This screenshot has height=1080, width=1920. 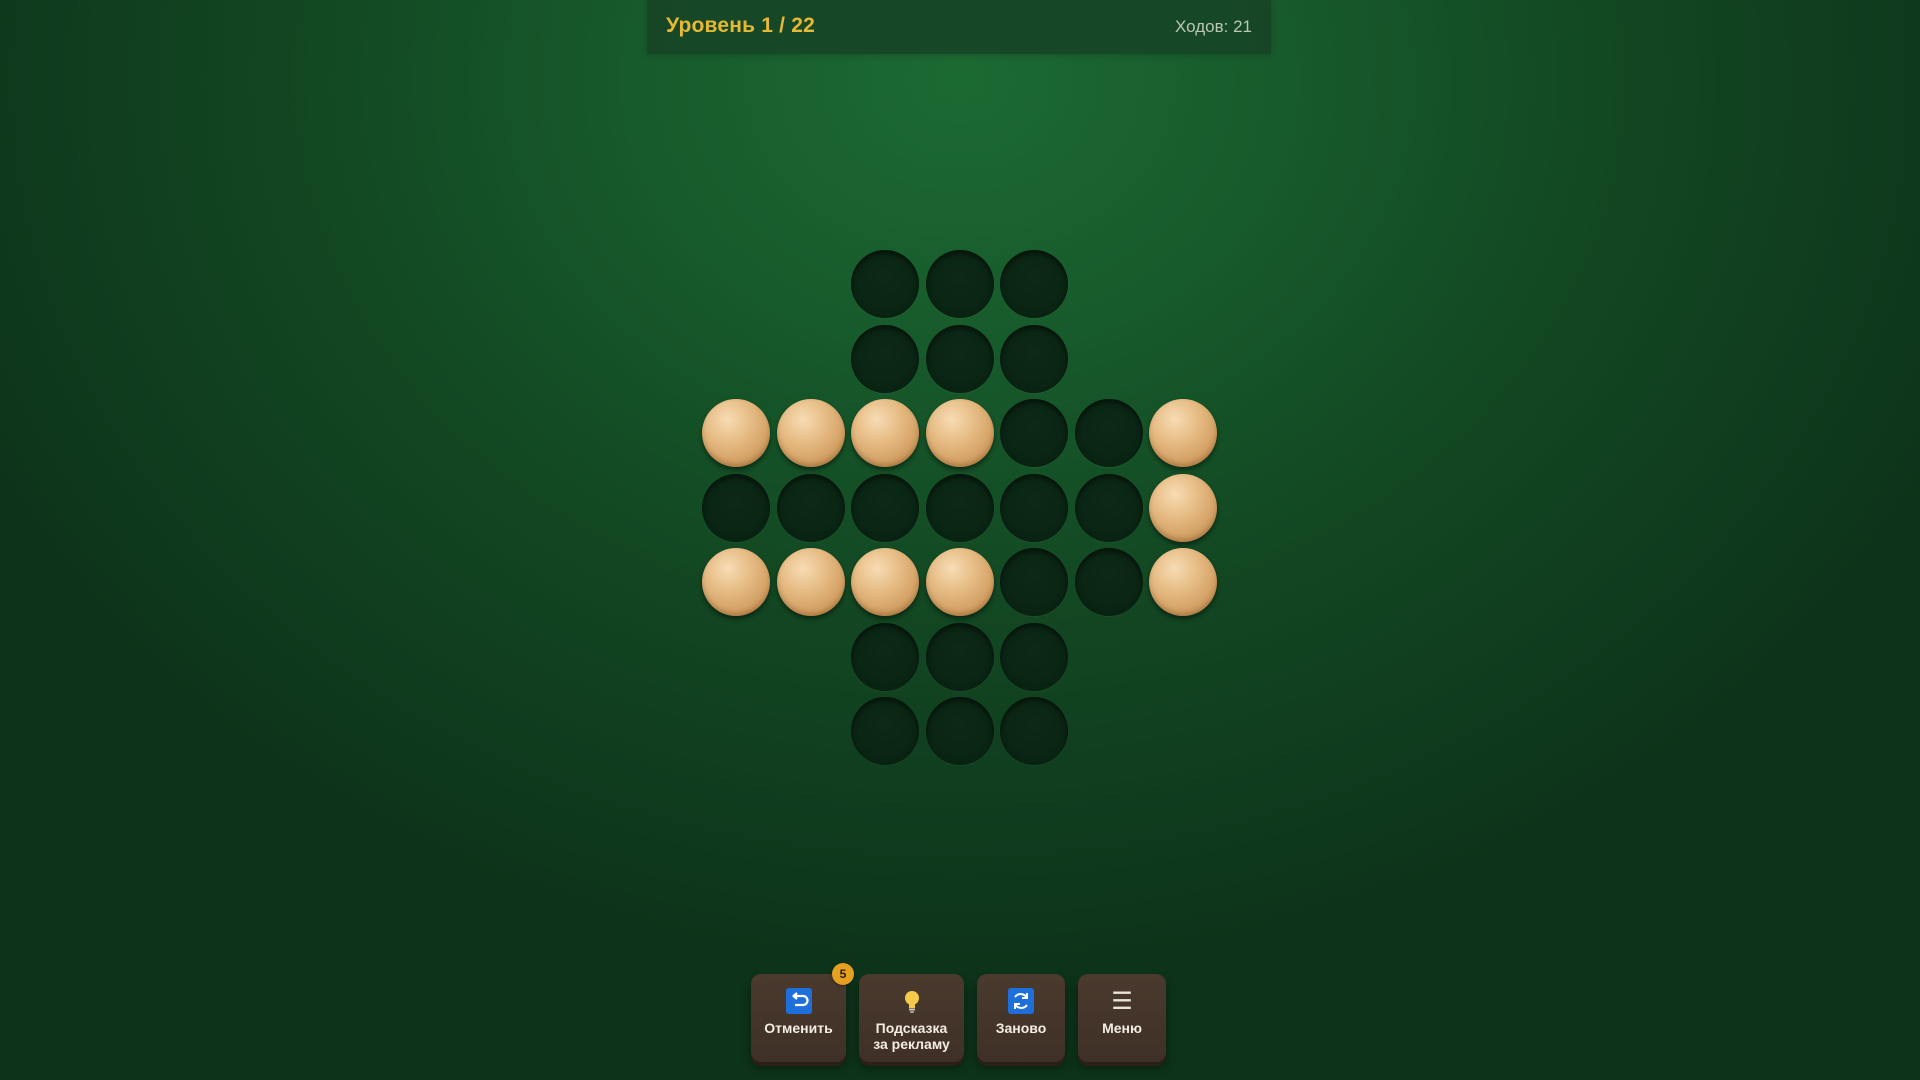 What do you see at coordinates (1122, 1001) in the screenshot?
I see `hamburger-icon: ☰` at bounding box center [1122, 1001].